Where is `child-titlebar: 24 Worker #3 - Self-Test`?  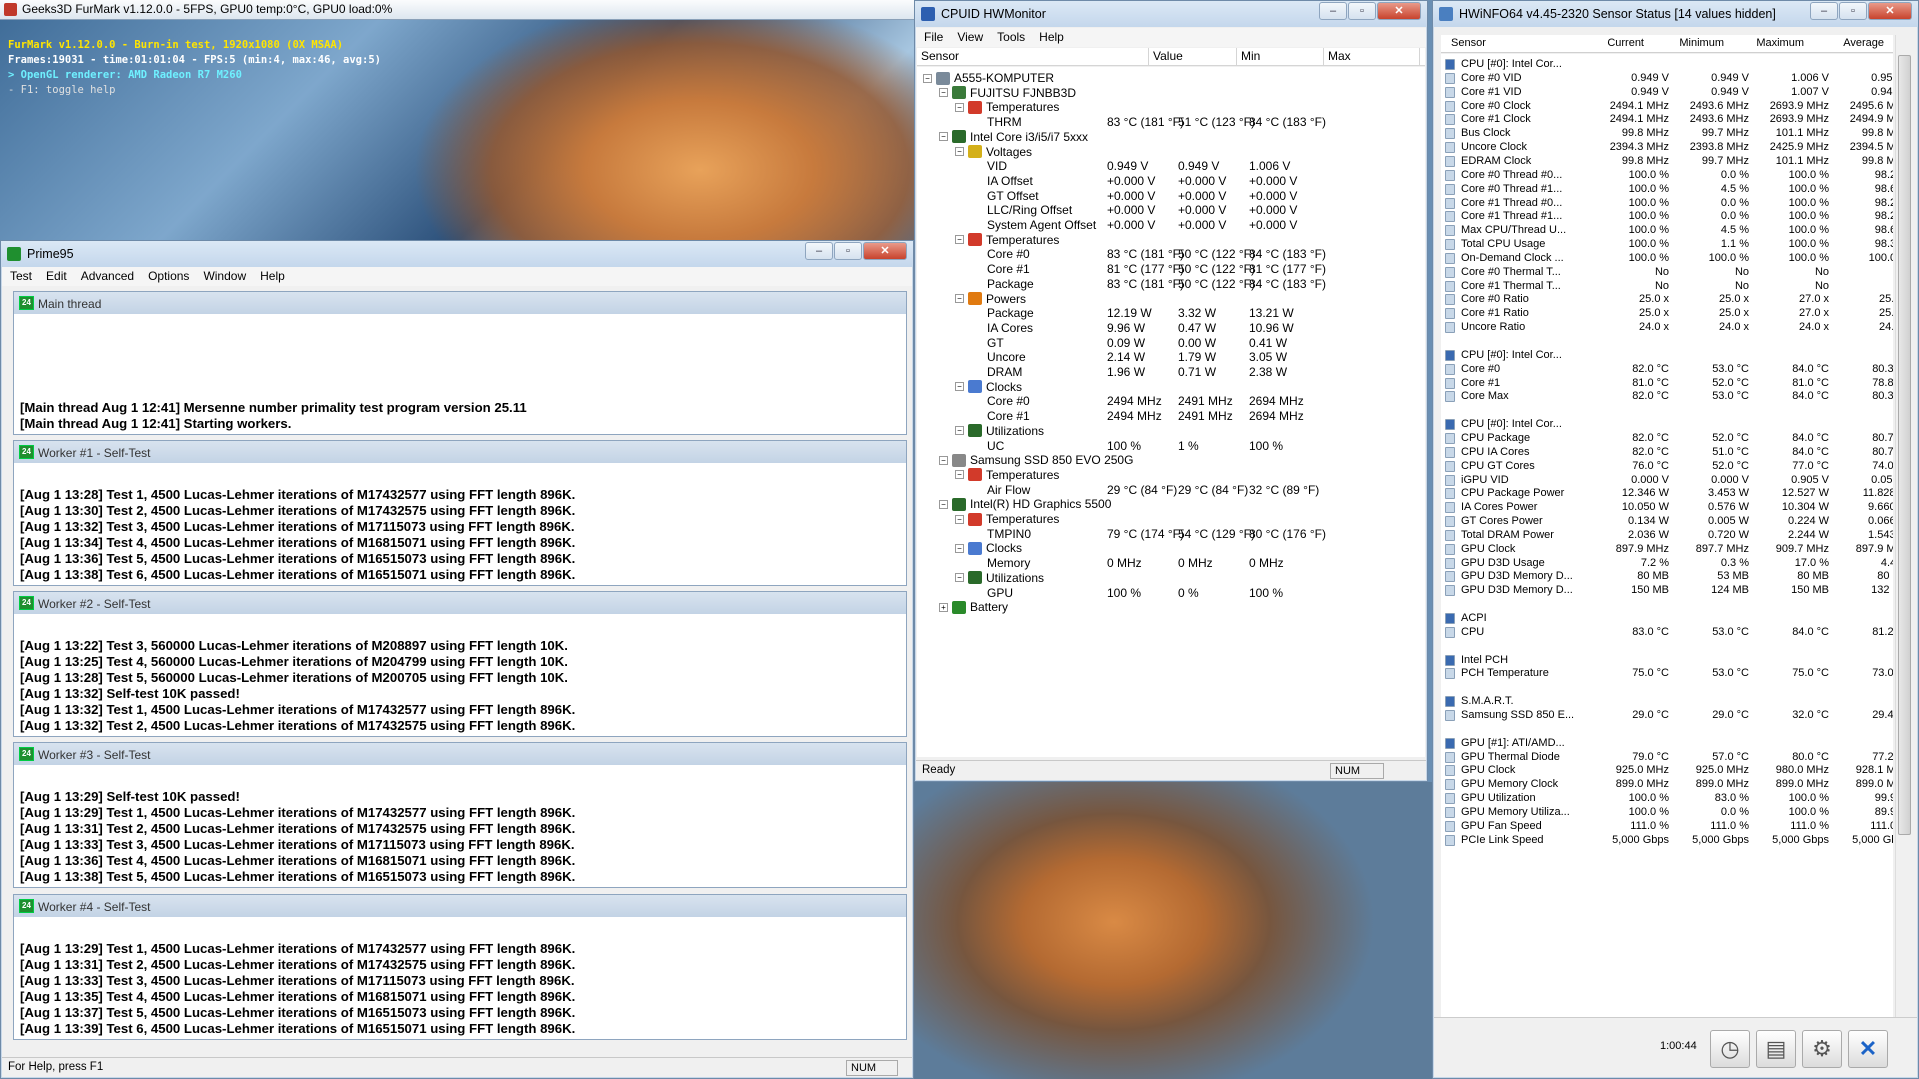 child-titlebar: 24 Worker #3 - Self-Test is located at coordinates (460, 754).